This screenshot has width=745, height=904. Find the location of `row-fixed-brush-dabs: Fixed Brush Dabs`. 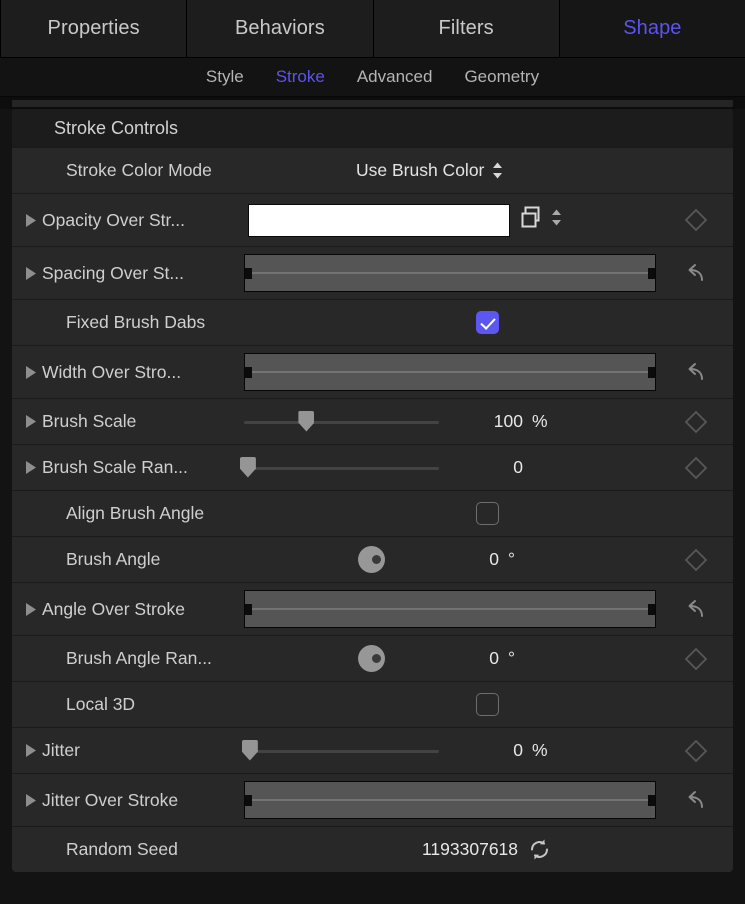

row-fixed-brush-dabs: Fixed Brush Dabs is located at coordinates (372, 322).